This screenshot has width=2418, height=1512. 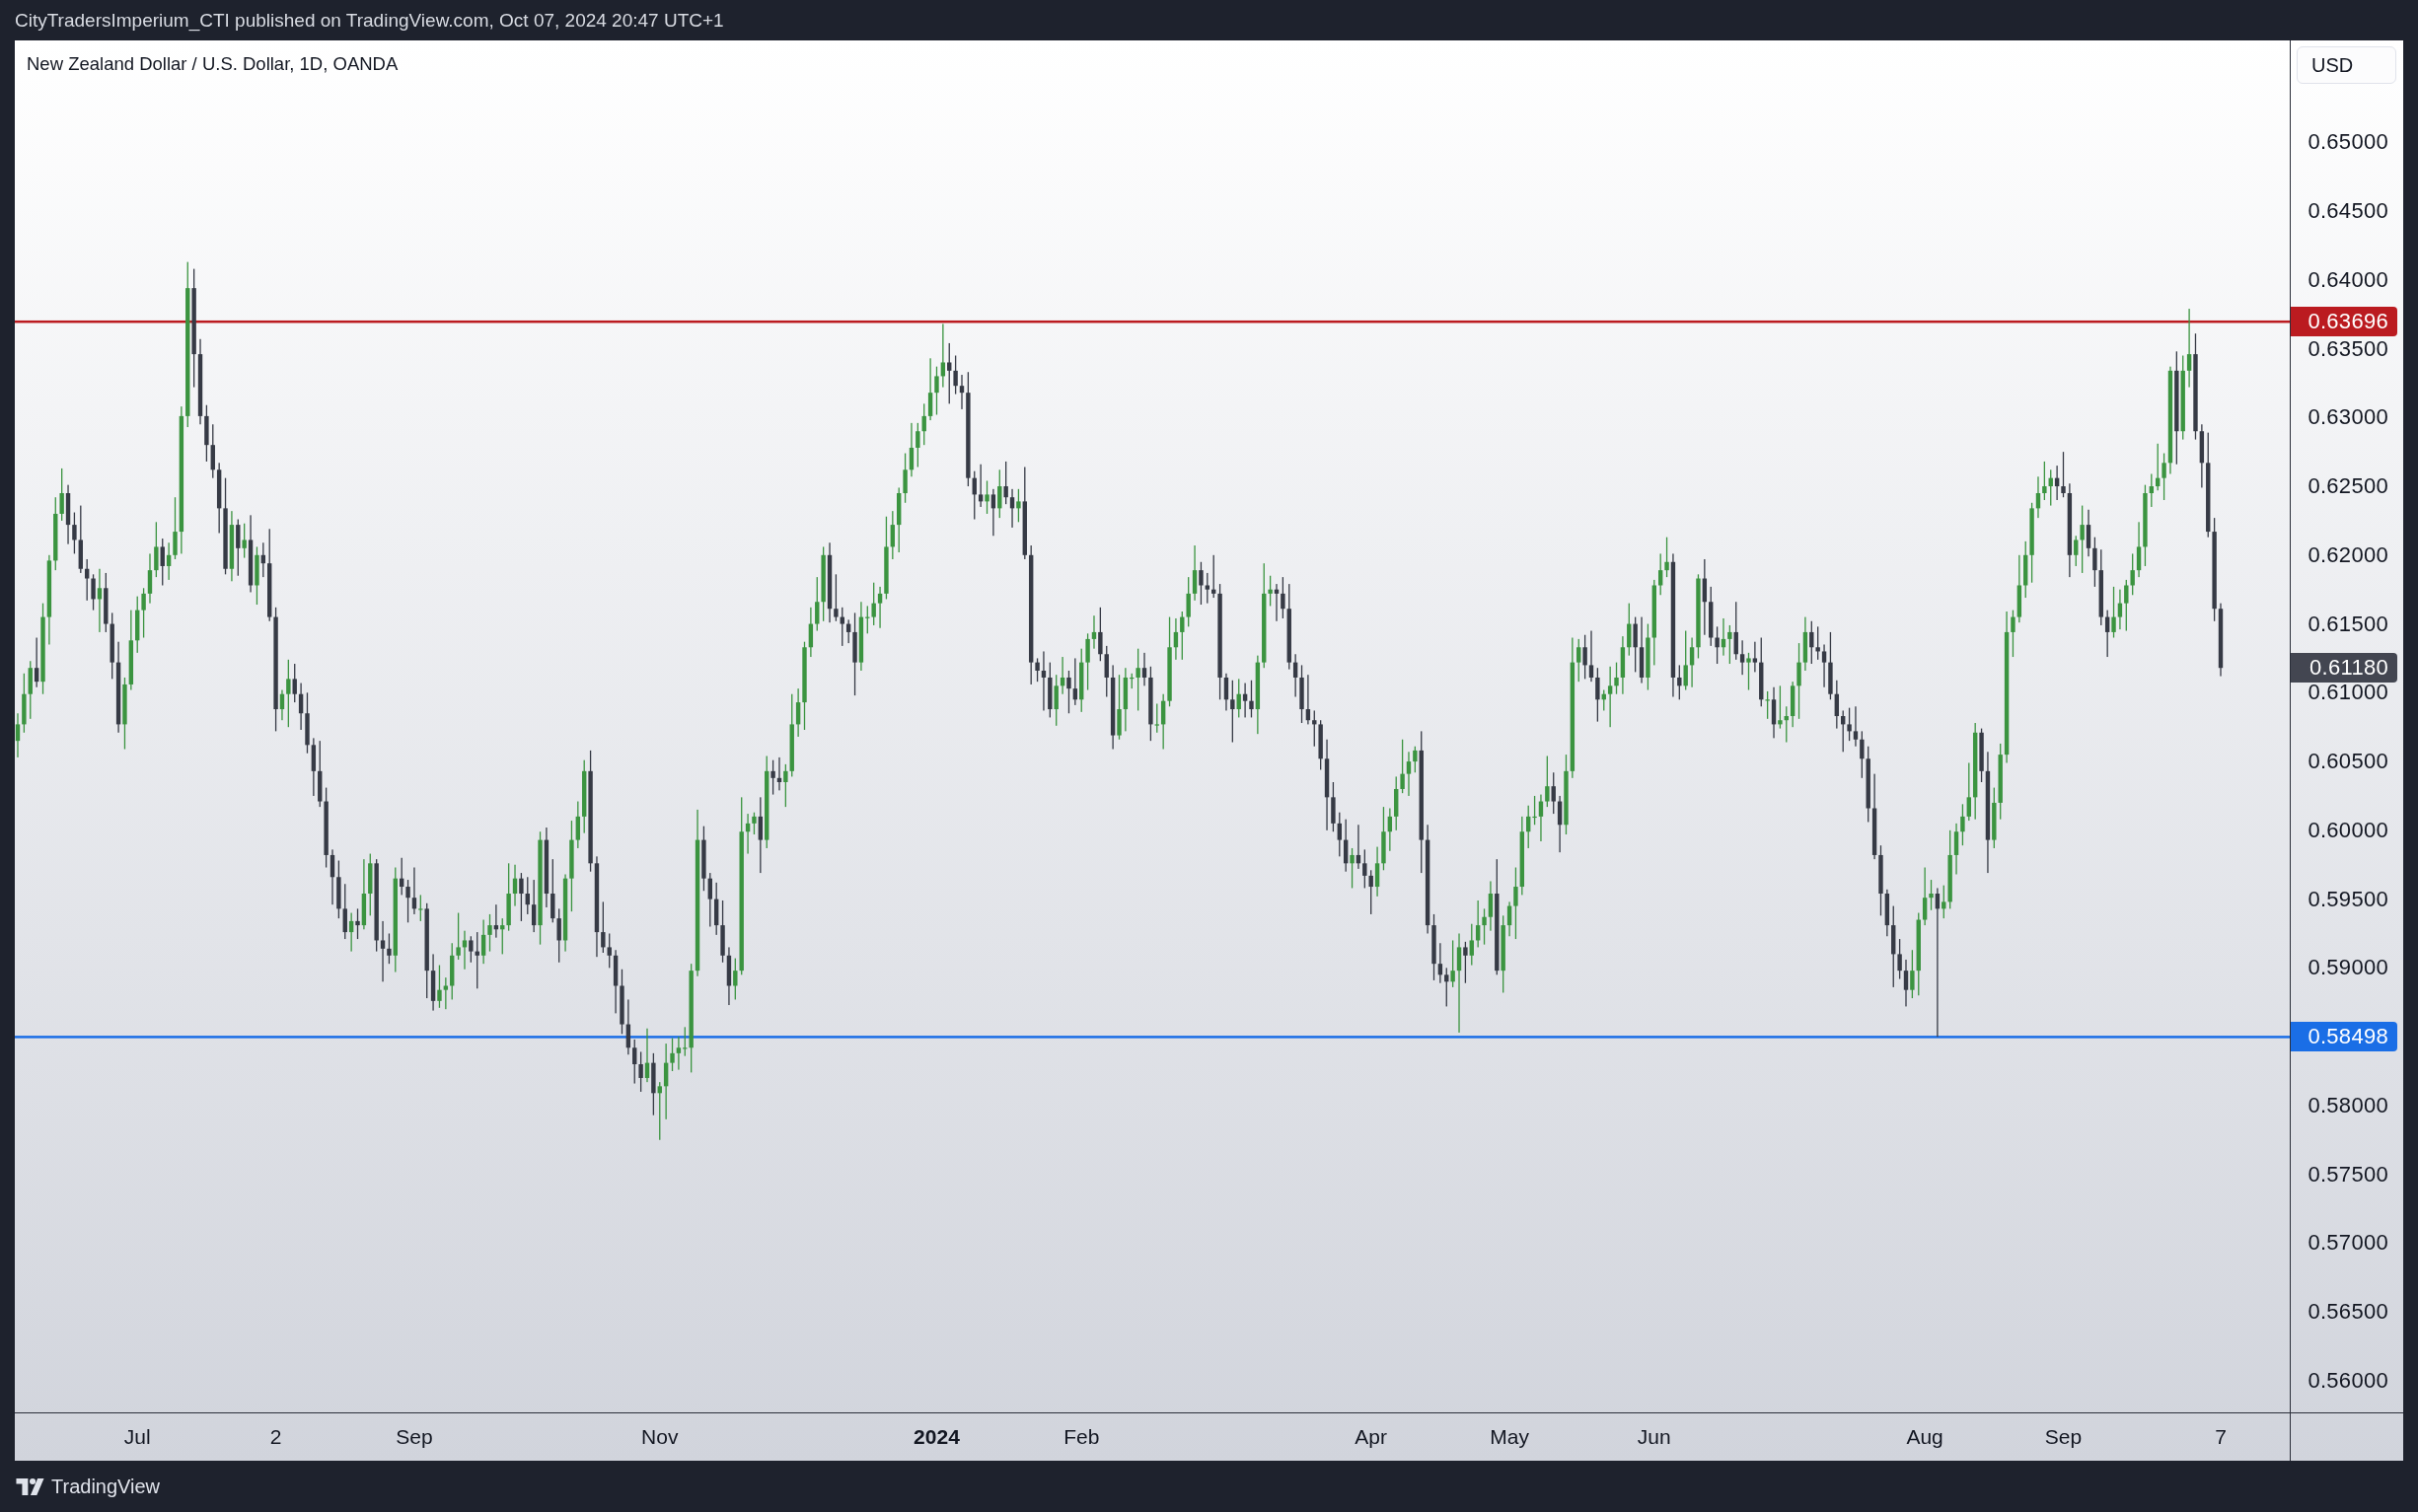 What do you see at coordinates (660, 1437) in the screenshot?
I see `time-scale-label: Nov` at bounding box center [660, 1437].